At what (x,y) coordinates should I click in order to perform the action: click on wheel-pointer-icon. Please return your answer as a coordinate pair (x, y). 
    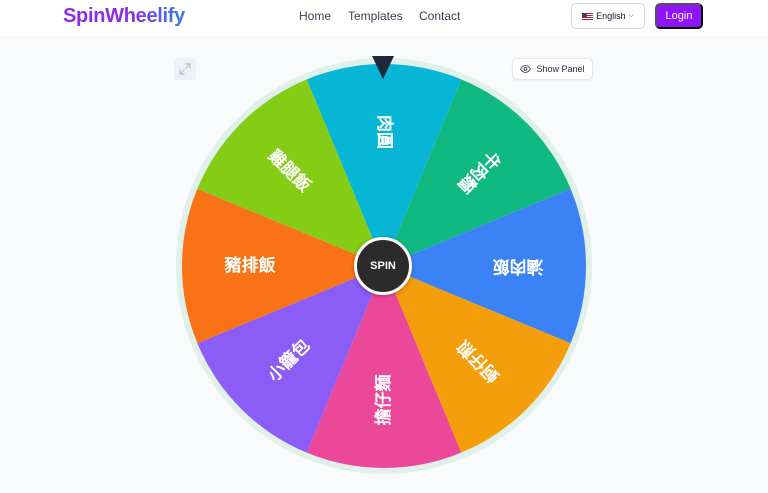
    Looking at the image, I should click on (383, 67).